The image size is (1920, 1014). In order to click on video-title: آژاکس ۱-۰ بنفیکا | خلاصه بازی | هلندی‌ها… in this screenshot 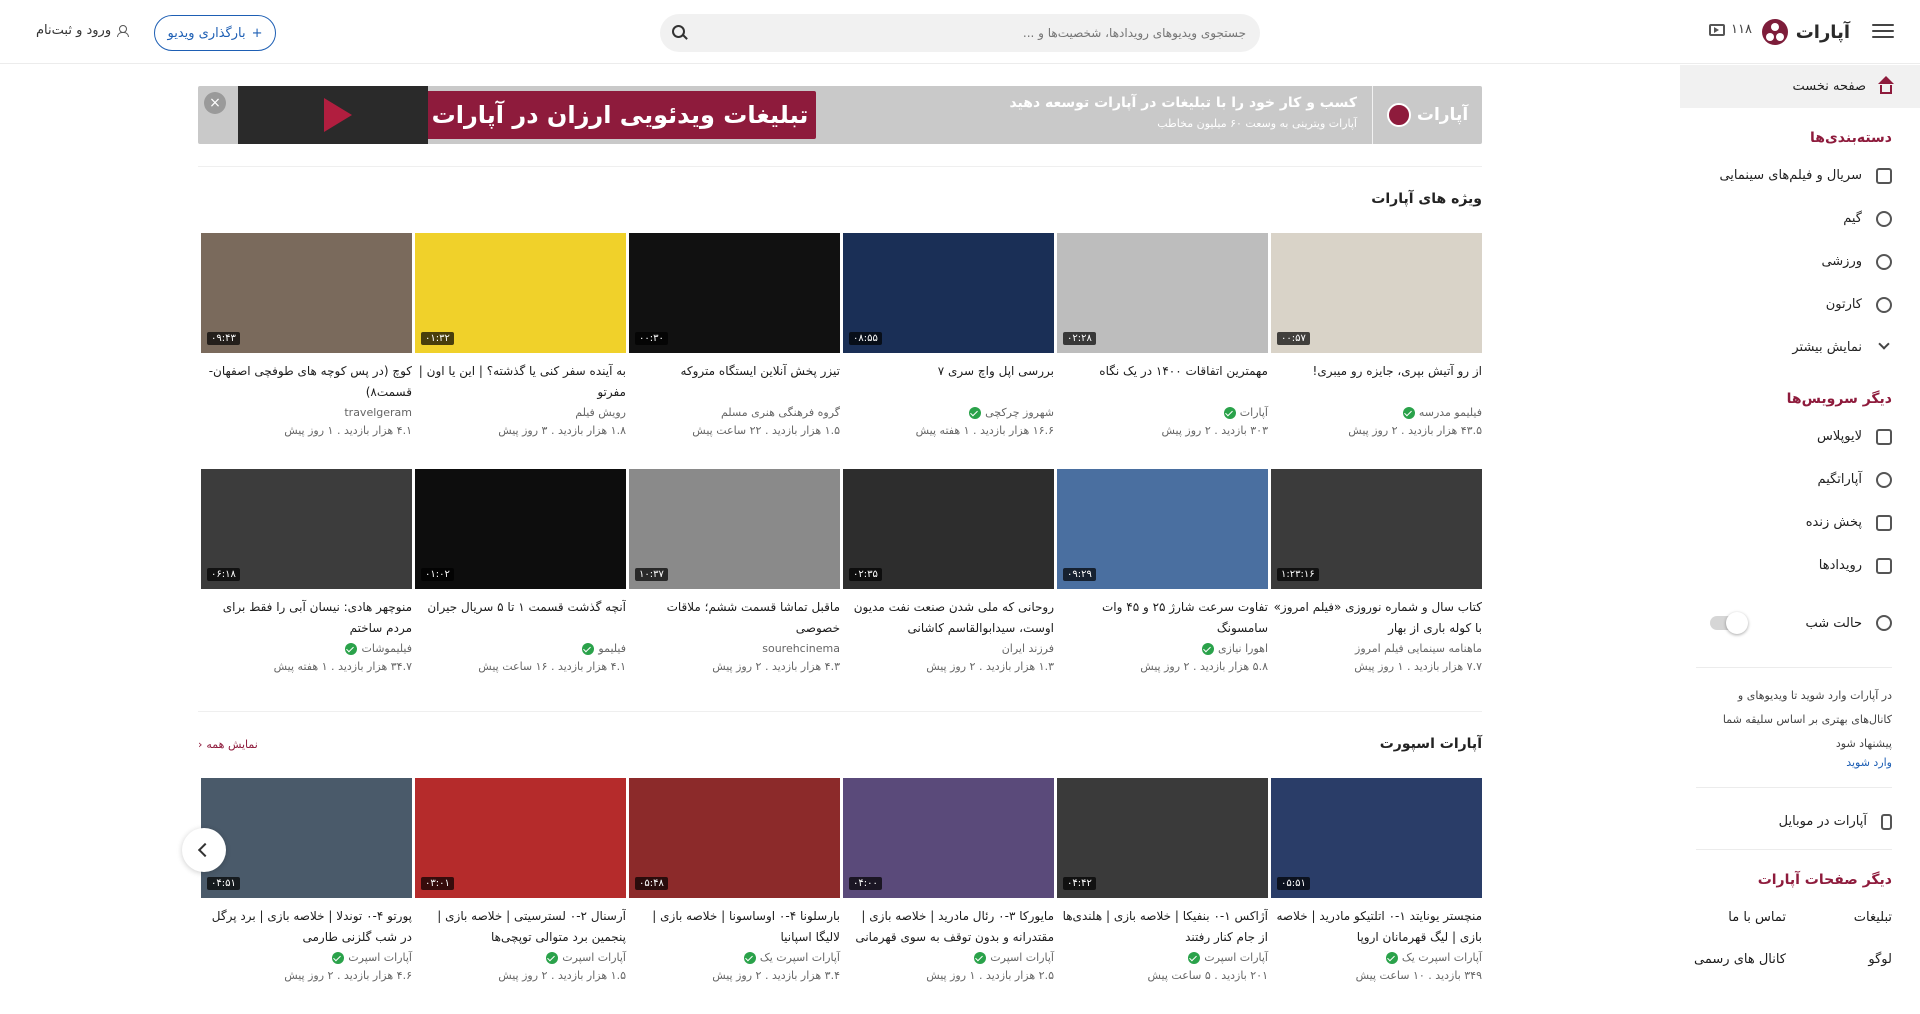, I will do `click(1162, 927)`.